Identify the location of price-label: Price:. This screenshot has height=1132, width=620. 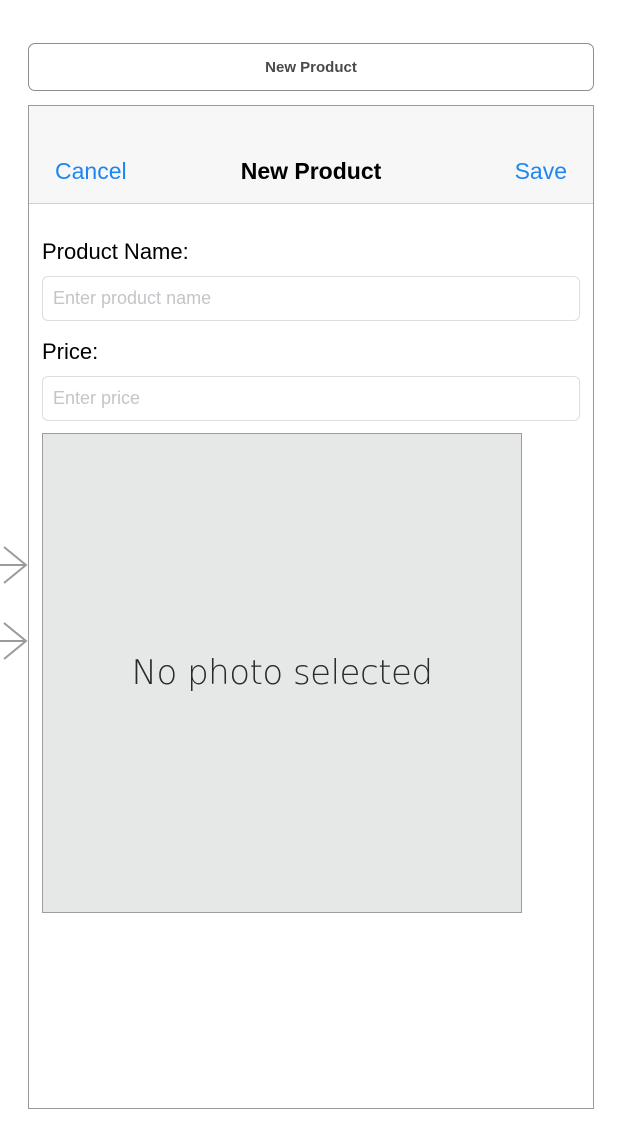
(70, 351).